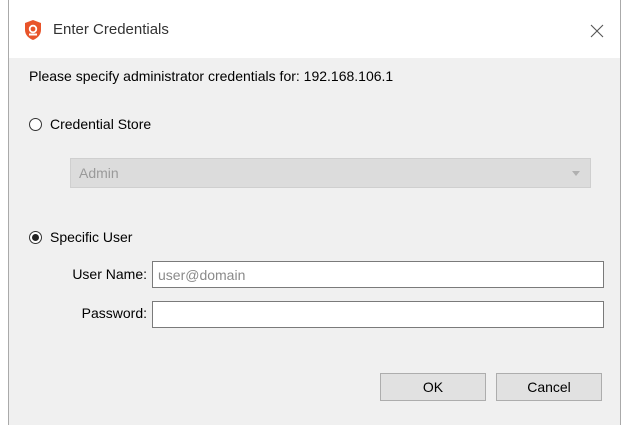 Image resolution: width=622 pixels, height=425 pixels. Describe the element at coordinates (314, 29) in the screenshot. I see `title-bar: Enter Credentials` at that location.